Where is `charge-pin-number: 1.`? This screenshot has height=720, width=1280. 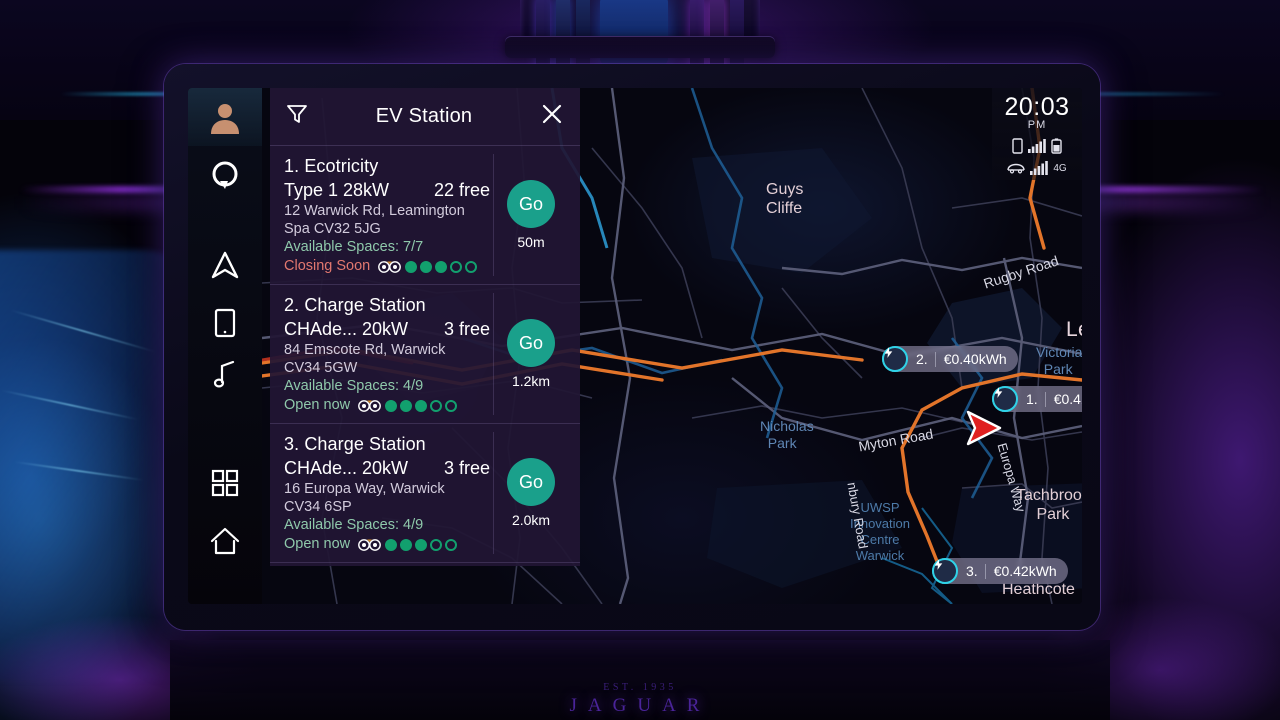 charge-pin-number: 1. is located at coordinates (1032, 399).